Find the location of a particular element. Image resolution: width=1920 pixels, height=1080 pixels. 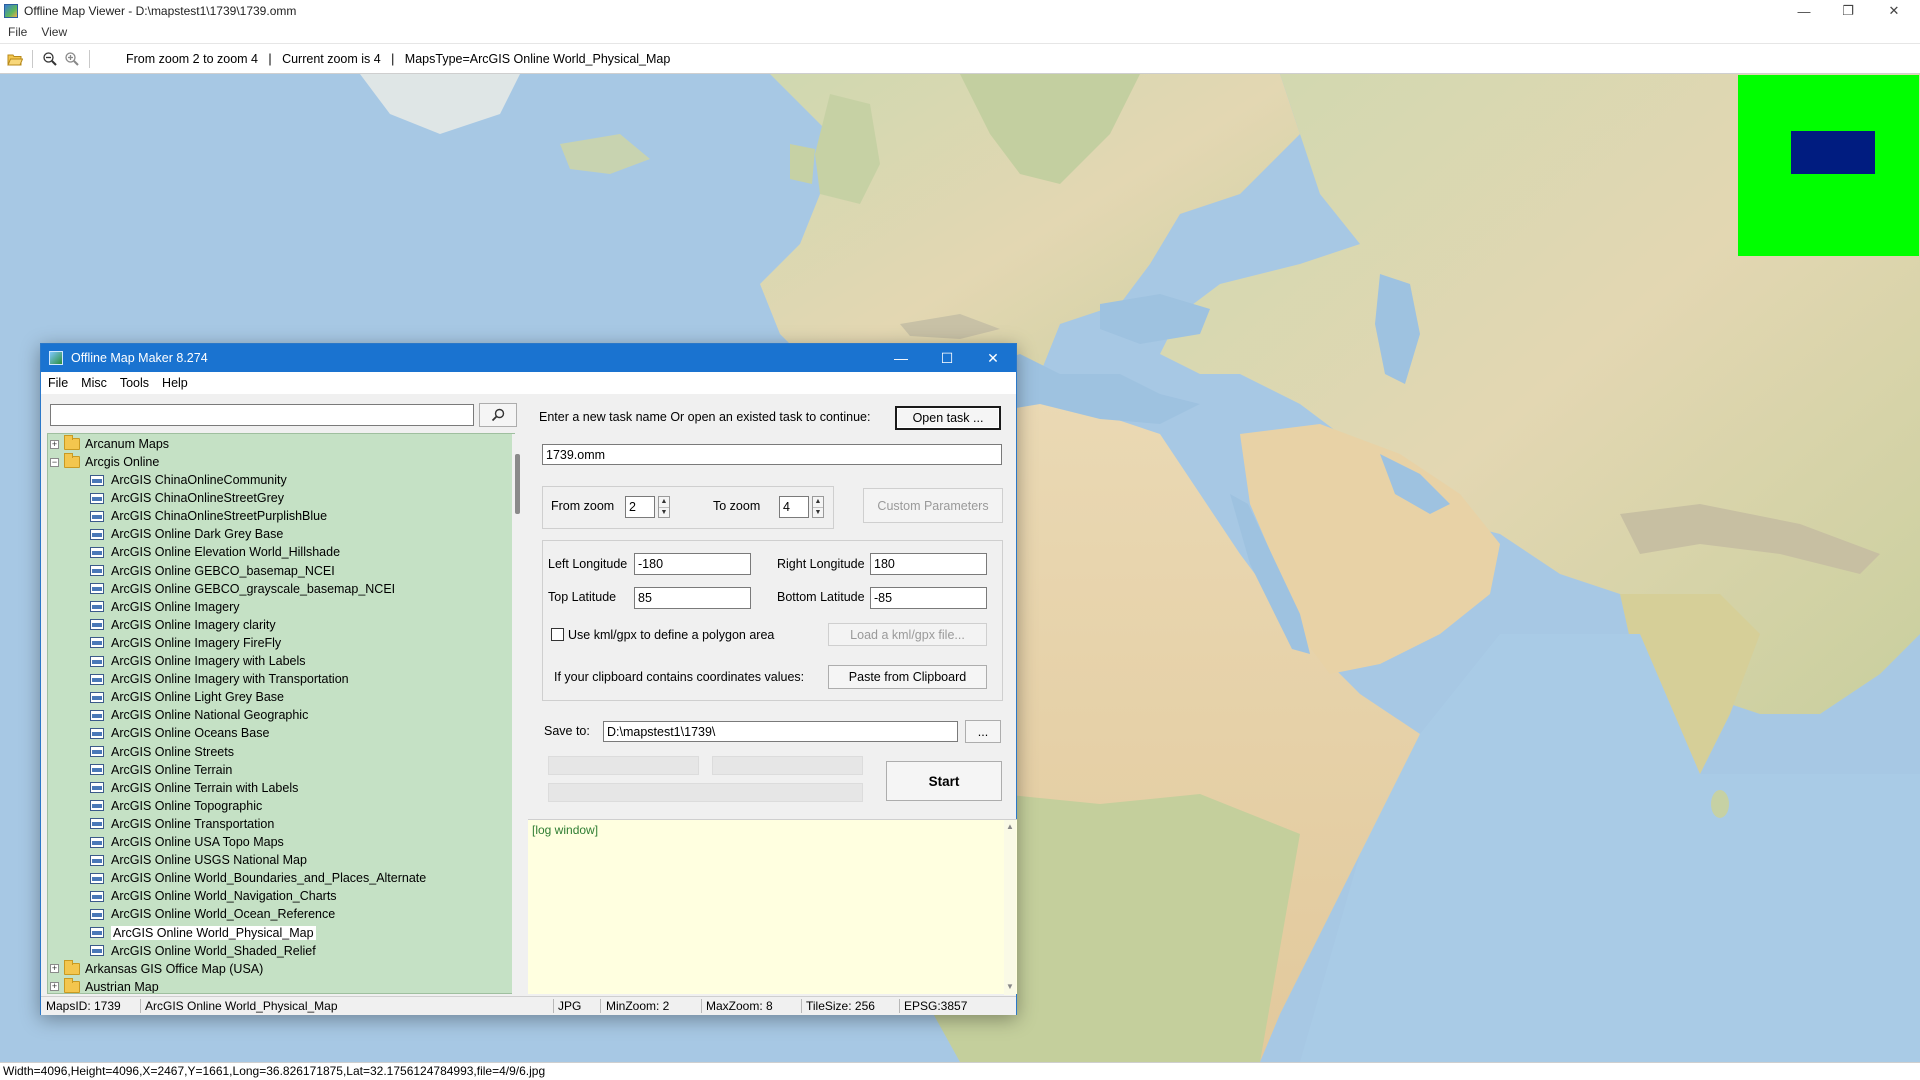

dialog-menu-misc: Misc is located at coordinates (94, 383).